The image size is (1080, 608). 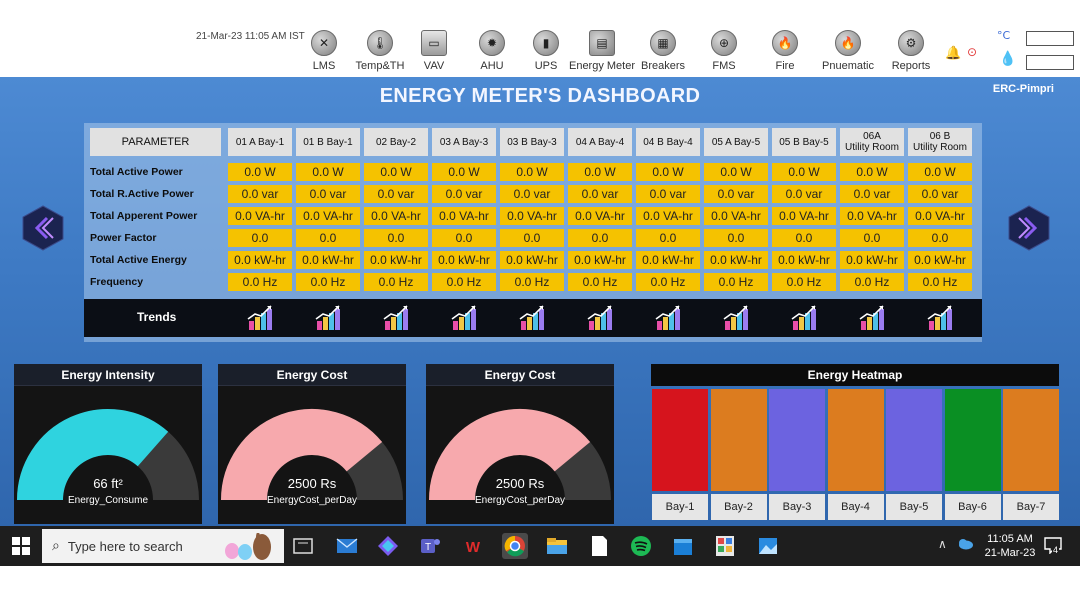 What do you see at coordinates (492, 43) in the screenshot?
I see `ahu-icon: ✹` at bounding box center [492, 43].